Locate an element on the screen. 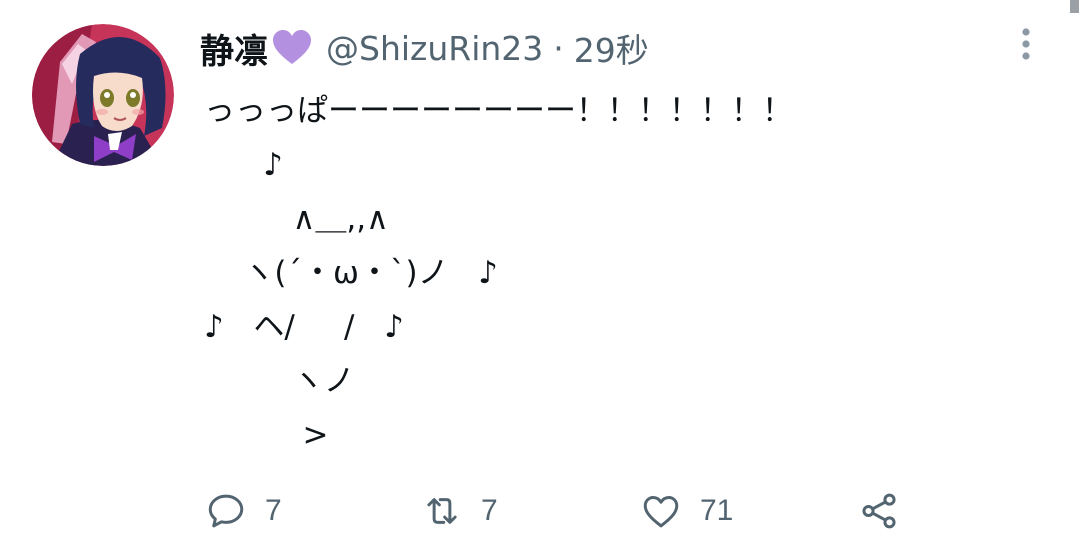 The image size is (1079, 537). tweet-header: 静凛 @ShizuRin23 · 29秒 is located at coordinates (424, 48).